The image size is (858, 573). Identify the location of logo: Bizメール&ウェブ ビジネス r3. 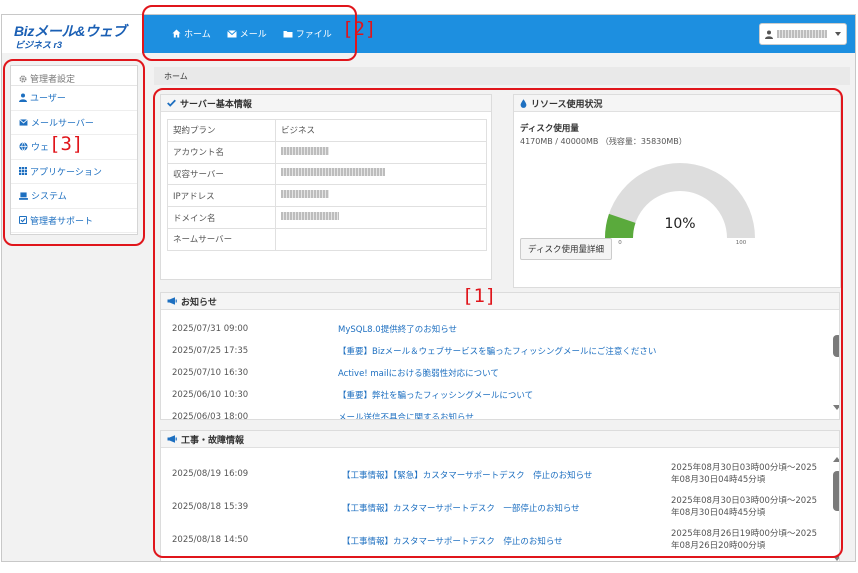
(72, 34).